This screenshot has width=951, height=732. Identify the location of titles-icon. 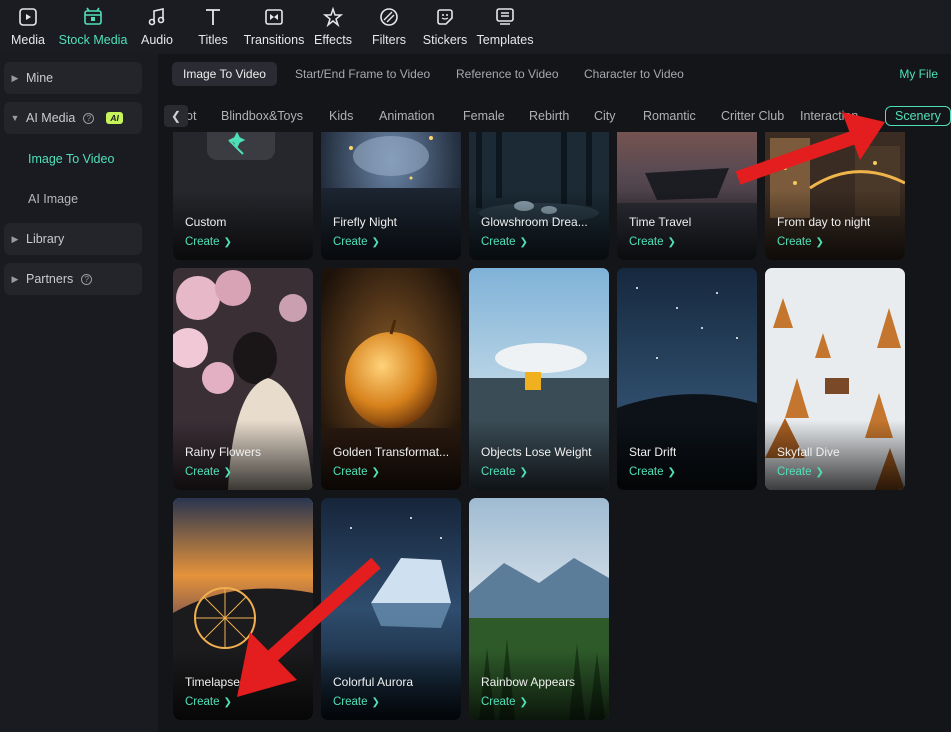
(213, 17).